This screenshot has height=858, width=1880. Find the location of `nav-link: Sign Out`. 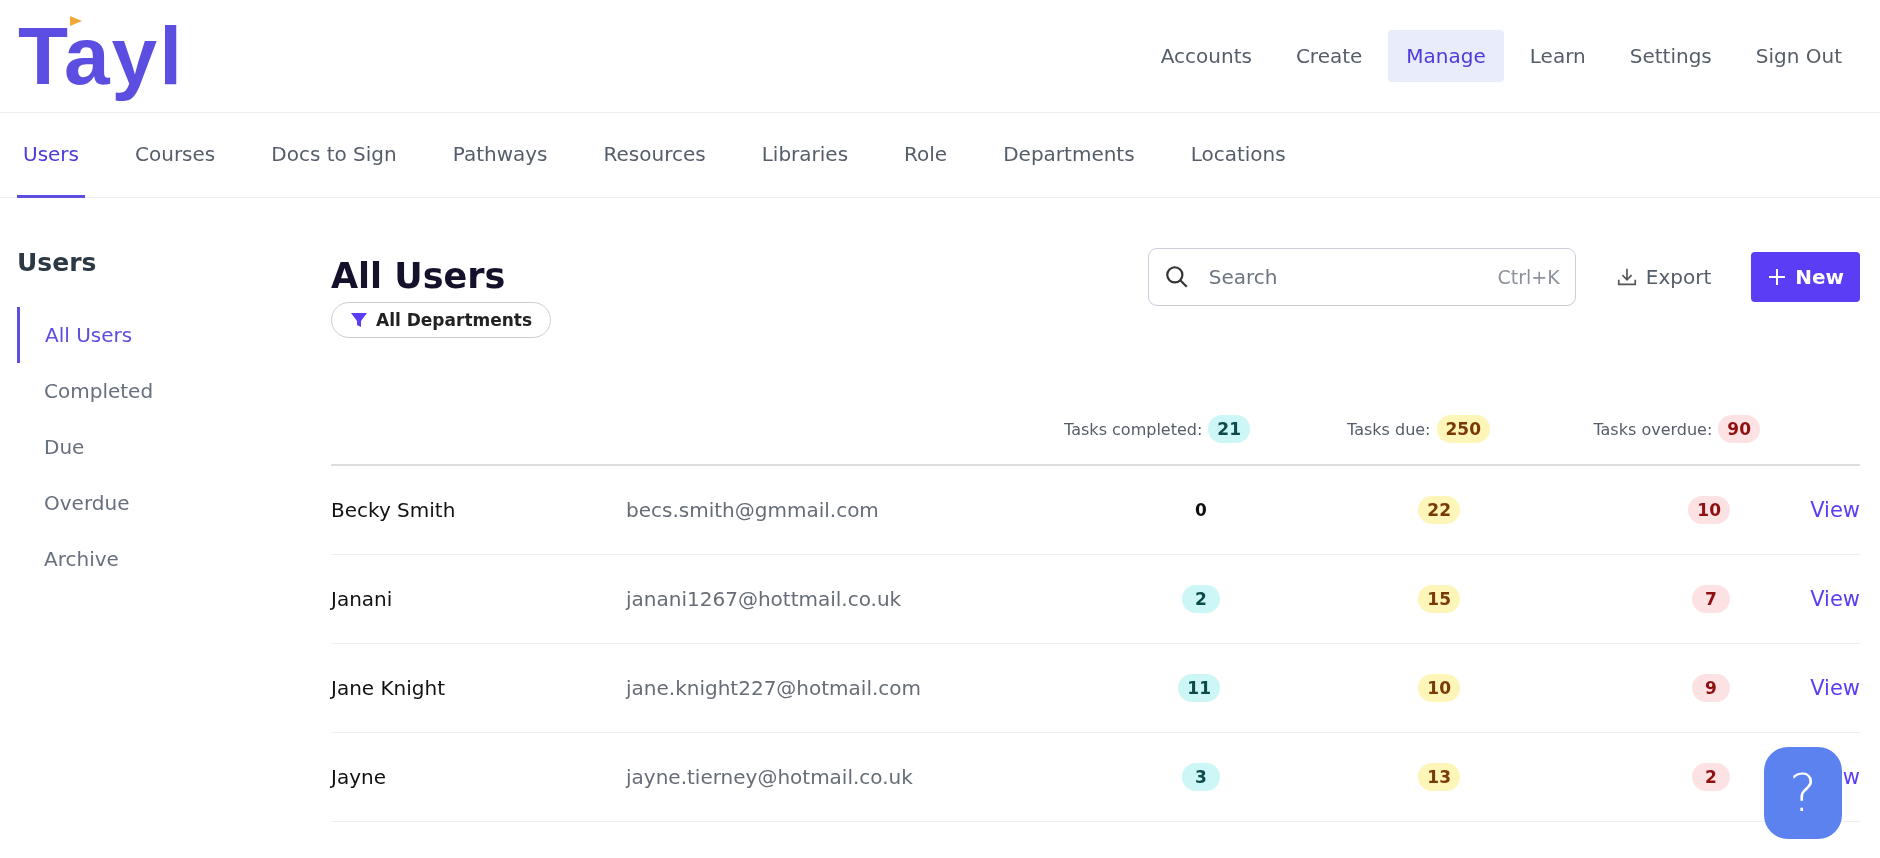

nav-link: Sign Out is located at coordinates (1798, 56).